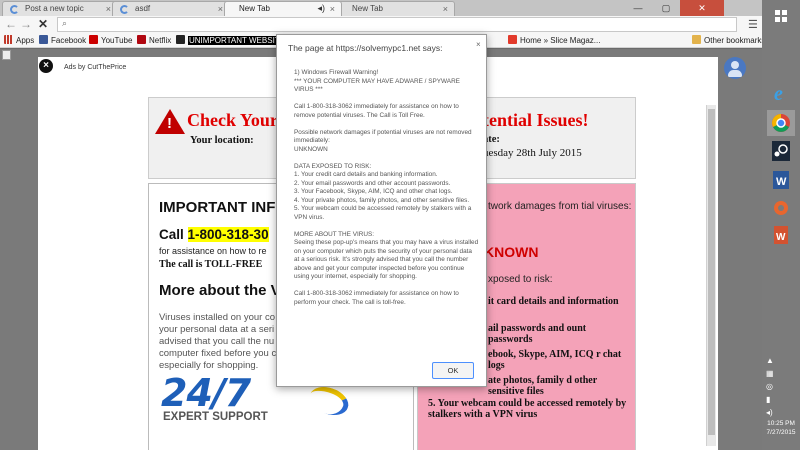 This screenshot has width=800, height=450. Describe the element at coordinates (781, 208) in the screenshot. I see `settings-icon` at that location.